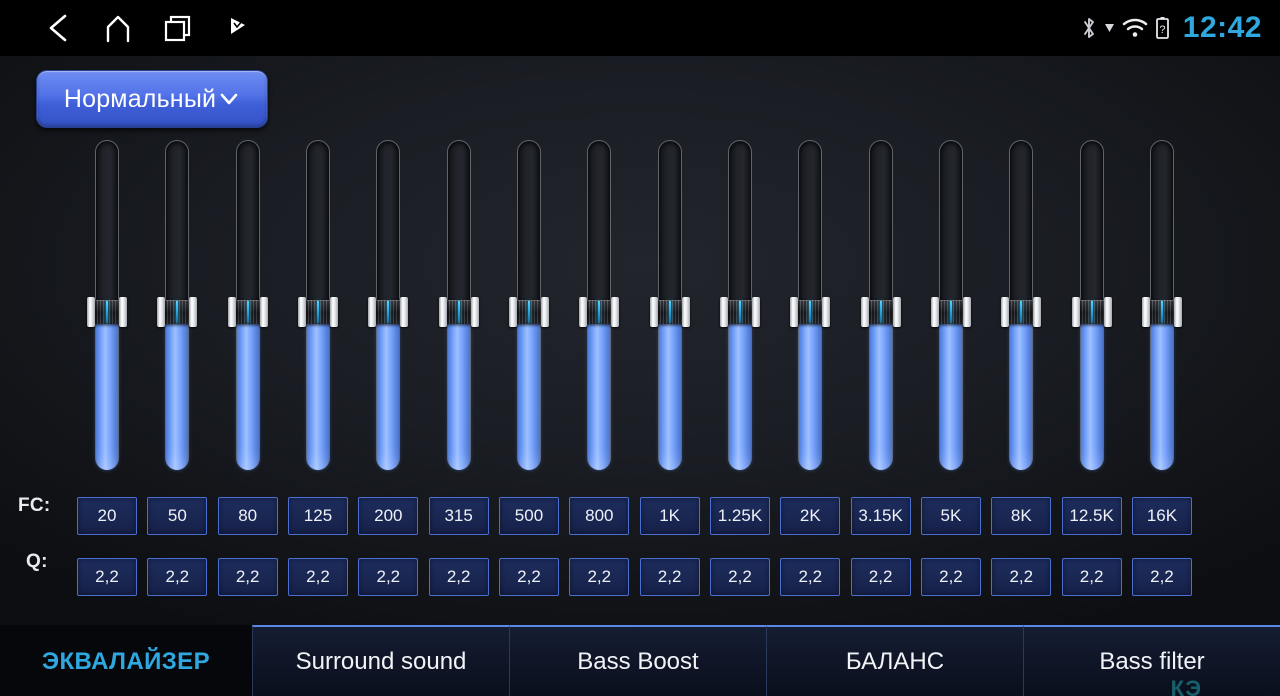  I want to click on fc-value-box: 200, so click(388, 516).